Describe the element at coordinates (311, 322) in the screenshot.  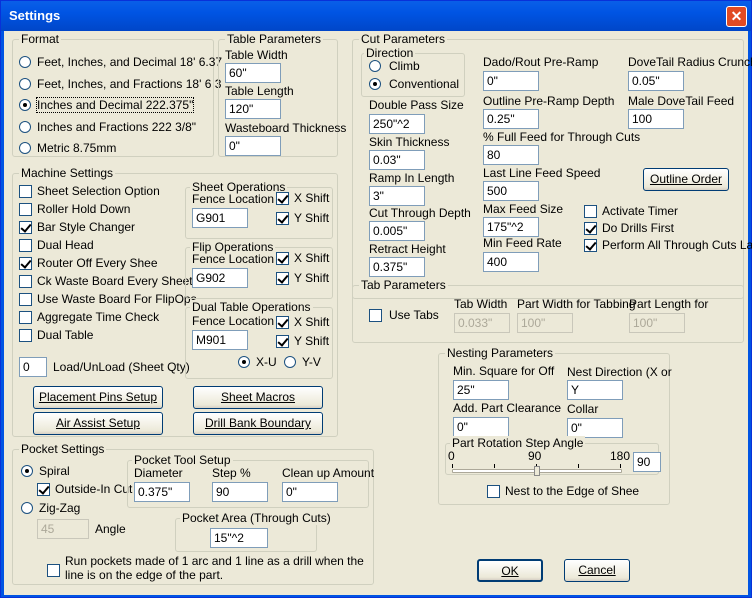
I see `dual-xshift-label: X Shift` at that location.